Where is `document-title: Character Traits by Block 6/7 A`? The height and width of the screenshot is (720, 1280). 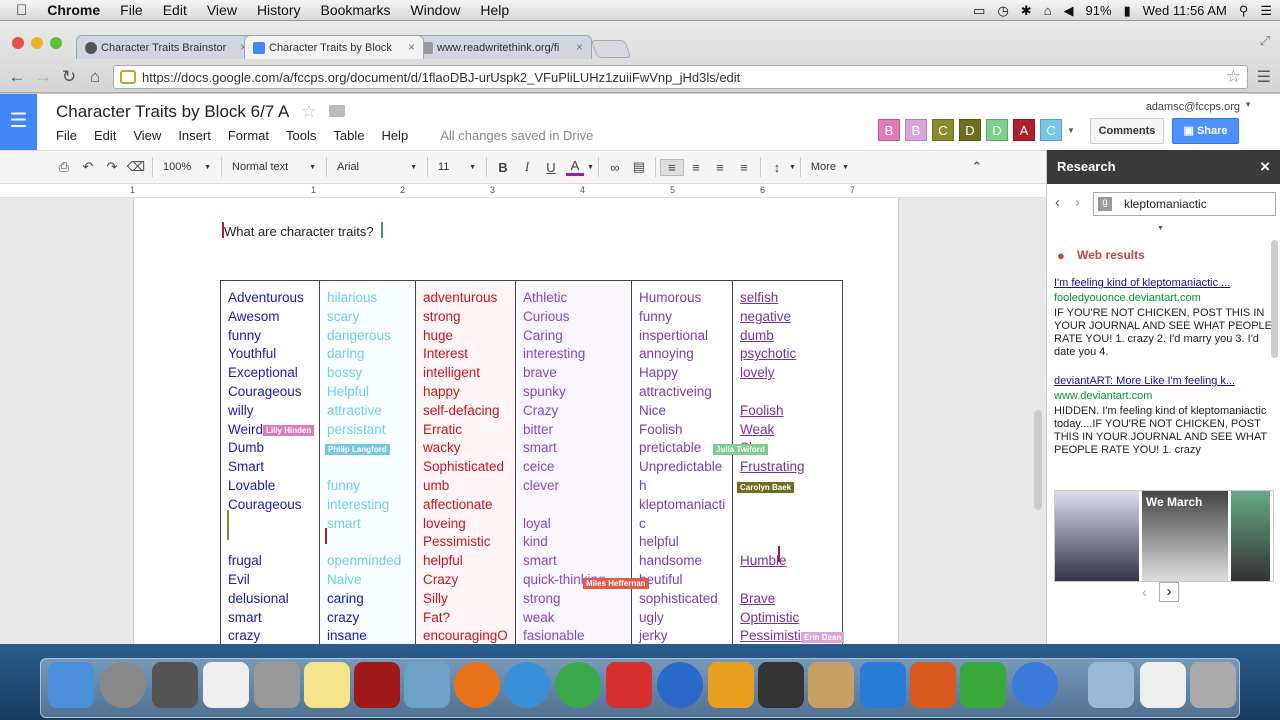 document-title: Character Traits by Block 6/7 A is located at coordinates (172, 111).